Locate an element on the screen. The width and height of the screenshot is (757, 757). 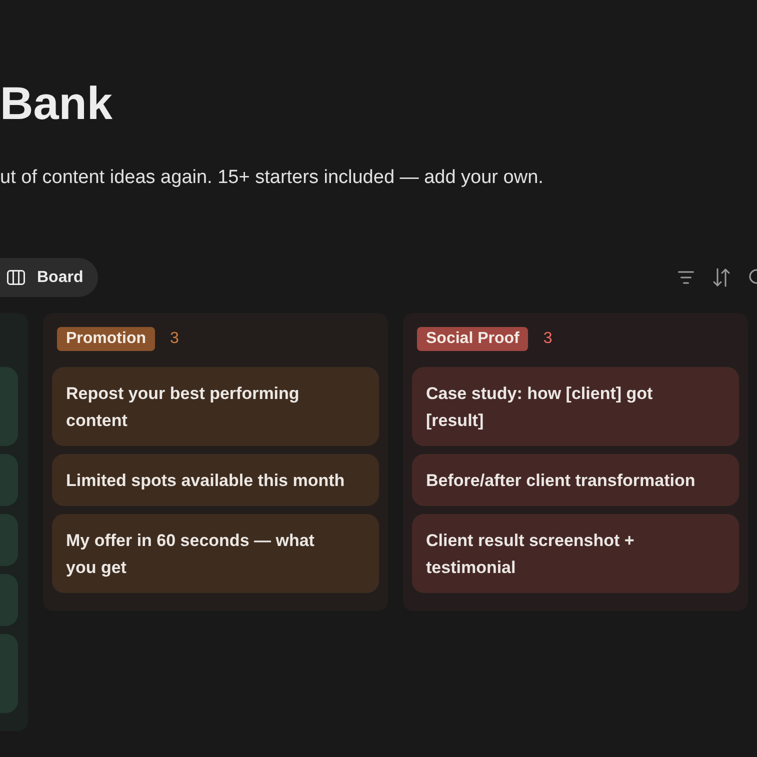
sort-icon is located at coordinates (721, 277).